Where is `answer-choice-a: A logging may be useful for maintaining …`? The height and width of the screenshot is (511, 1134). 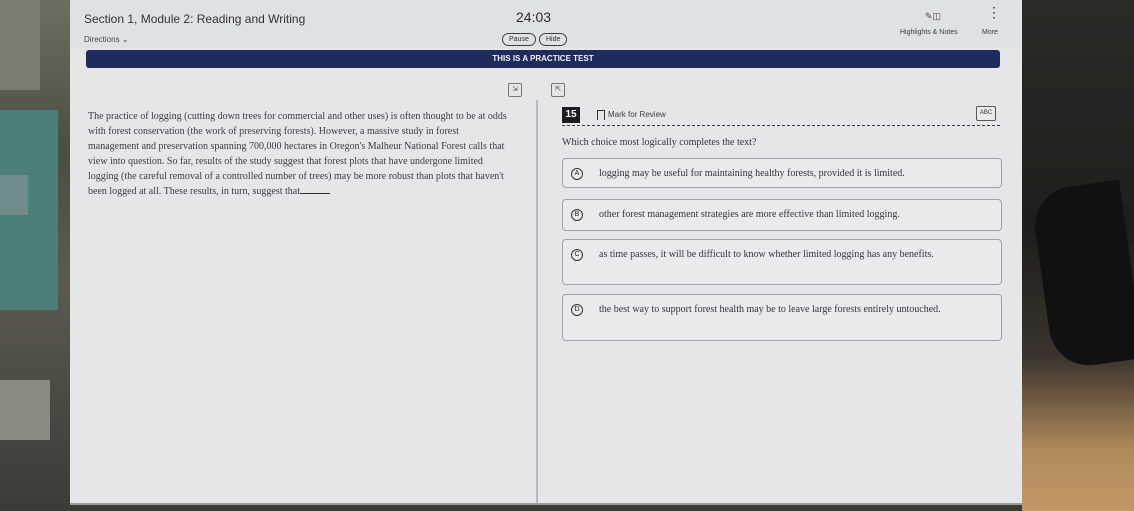
answer-choice-a: A logging may be useful for maintaining … is located at coordinates (782, 173).